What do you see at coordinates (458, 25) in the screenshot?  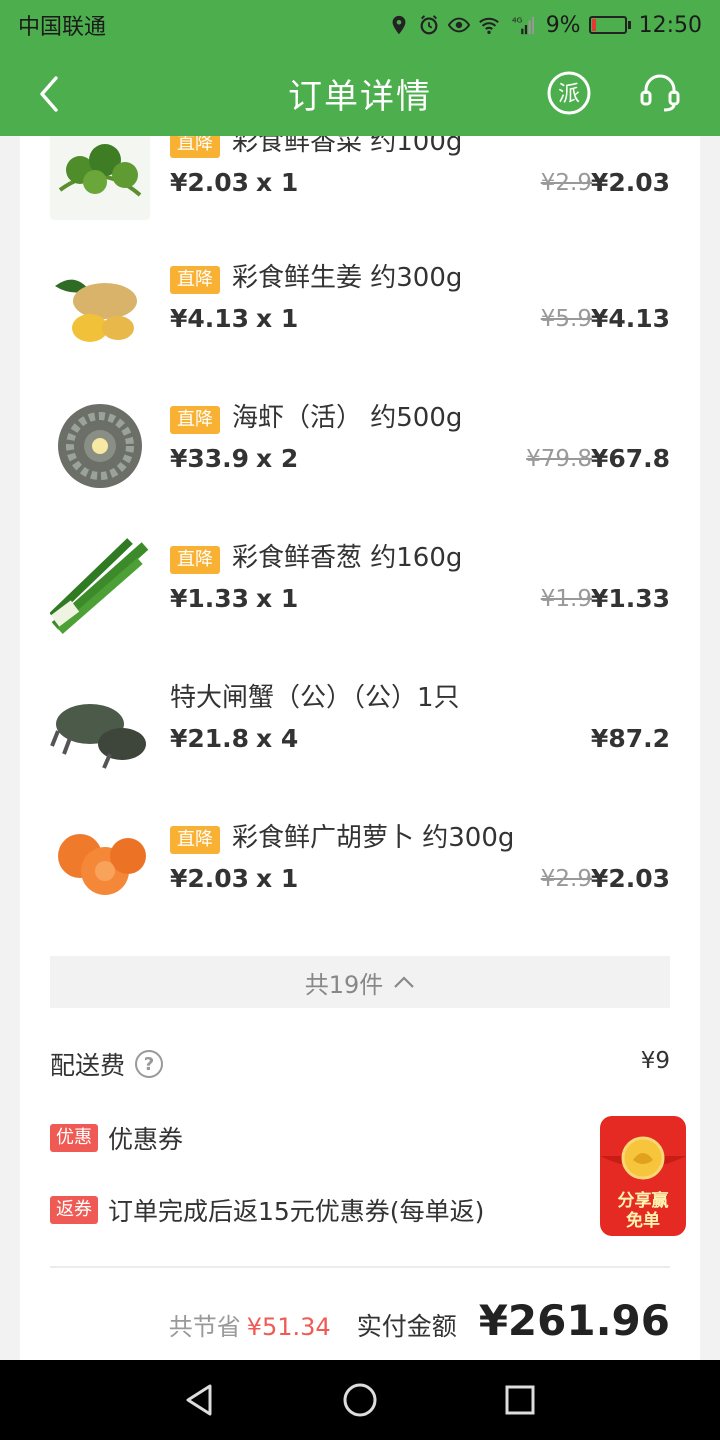 I see `eye-icon` at bounding box center [458, 25].